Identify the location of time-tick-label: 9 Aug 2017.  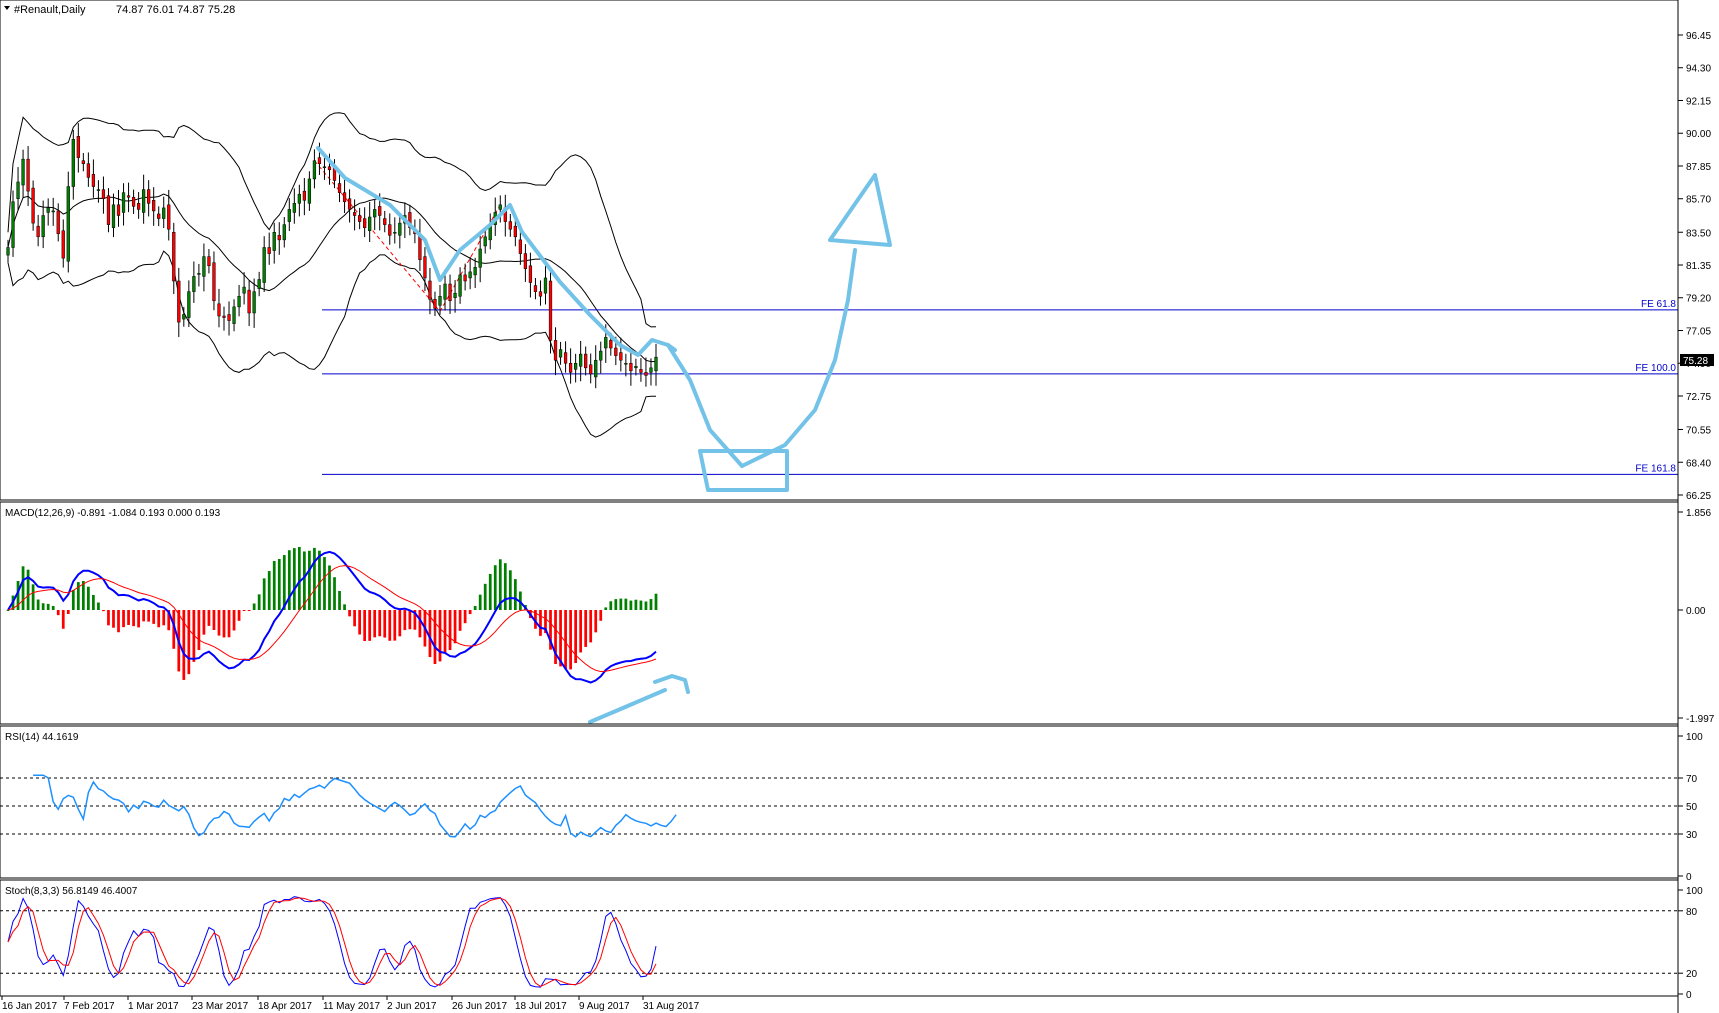
(604, 1006).